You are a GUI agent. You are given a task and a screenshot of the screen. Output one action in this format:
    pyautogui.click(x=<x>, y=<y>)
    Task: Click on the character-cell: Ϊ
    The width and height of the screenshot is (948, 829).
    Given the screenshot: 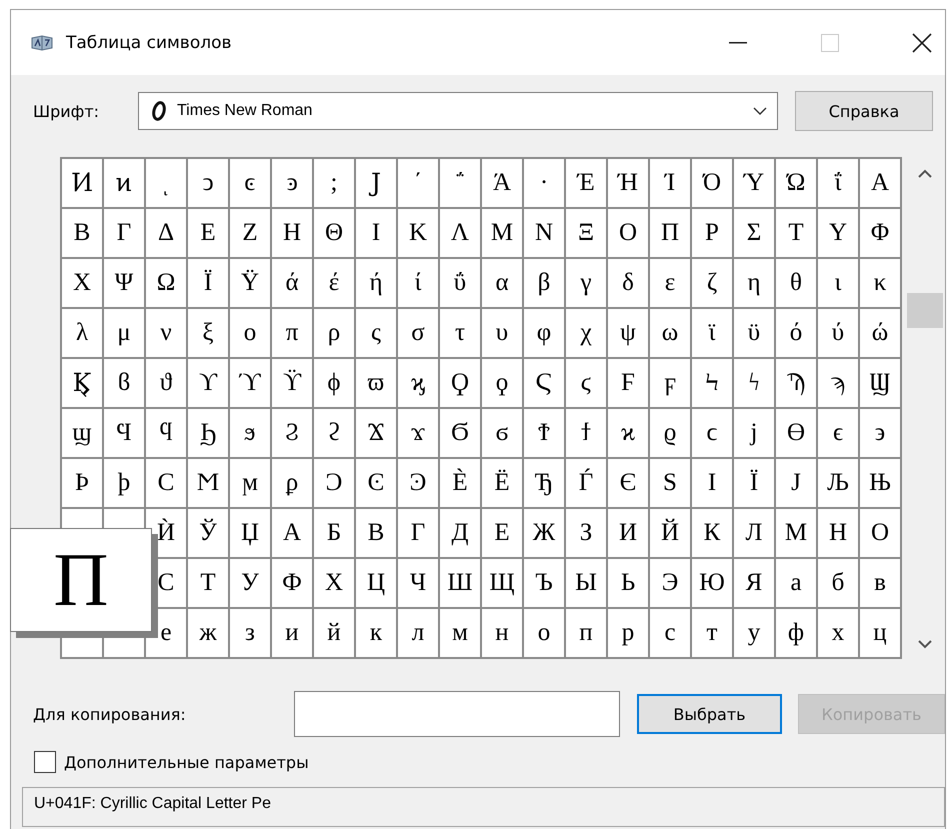 What is the action you would take?
    pyautogui.click(x=208, y=283)
    